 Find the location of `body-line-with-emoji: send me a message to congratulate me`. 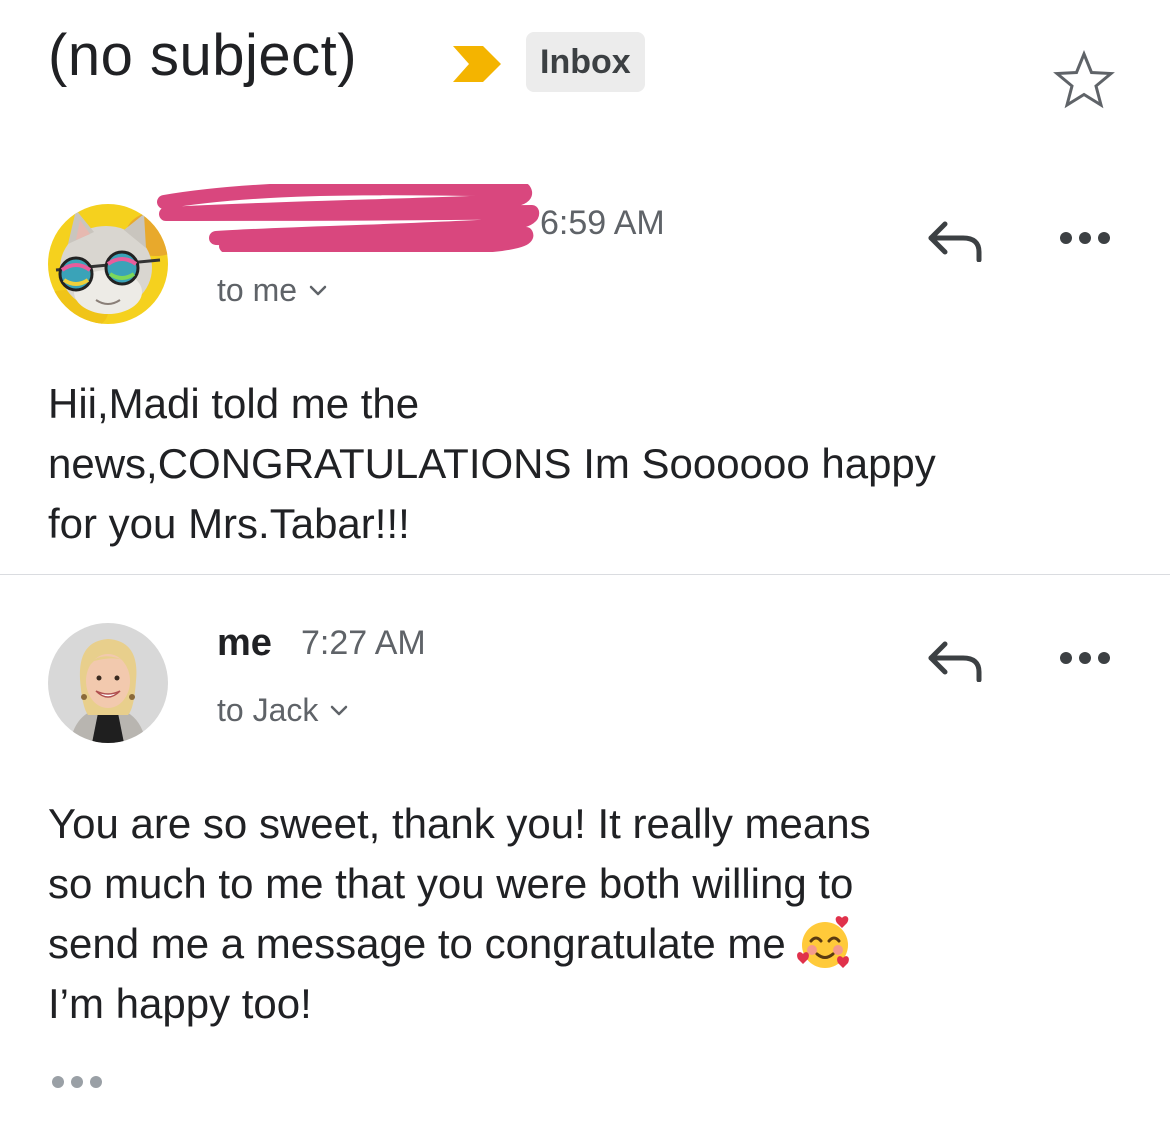

body-line-with-emoji: send me a message to congratulate me is located at coordinates (459, 944).